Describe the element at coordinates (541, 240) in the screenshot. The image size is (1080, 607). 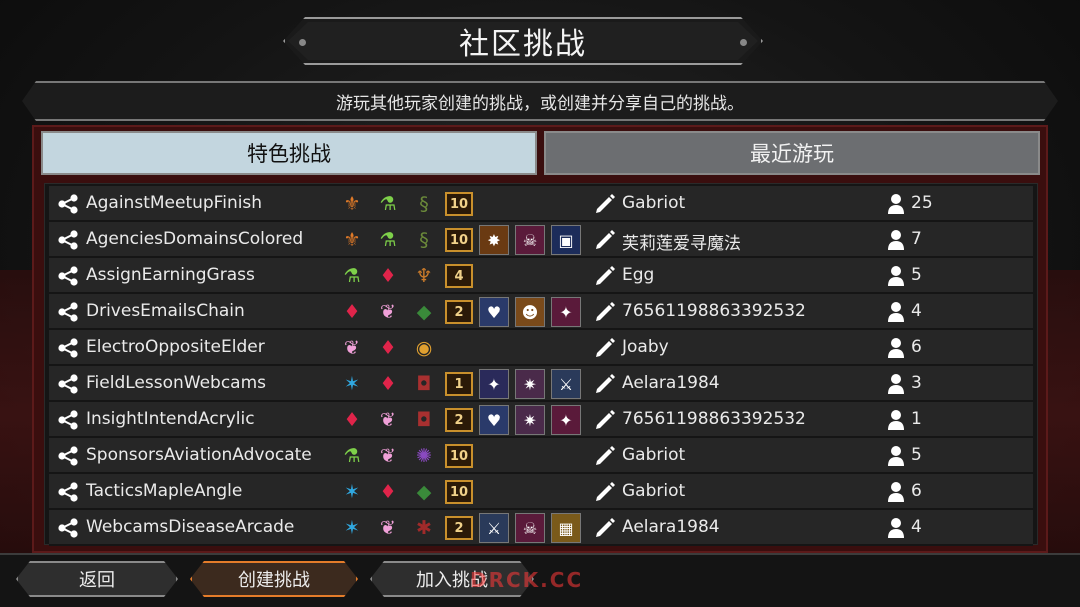
I see `challenge-row: AgenciesDomainsColored ⚜ ⚗ § 10 ✸ ☠ ▣ 芙莉莲爱寻魔法 7` at that location.